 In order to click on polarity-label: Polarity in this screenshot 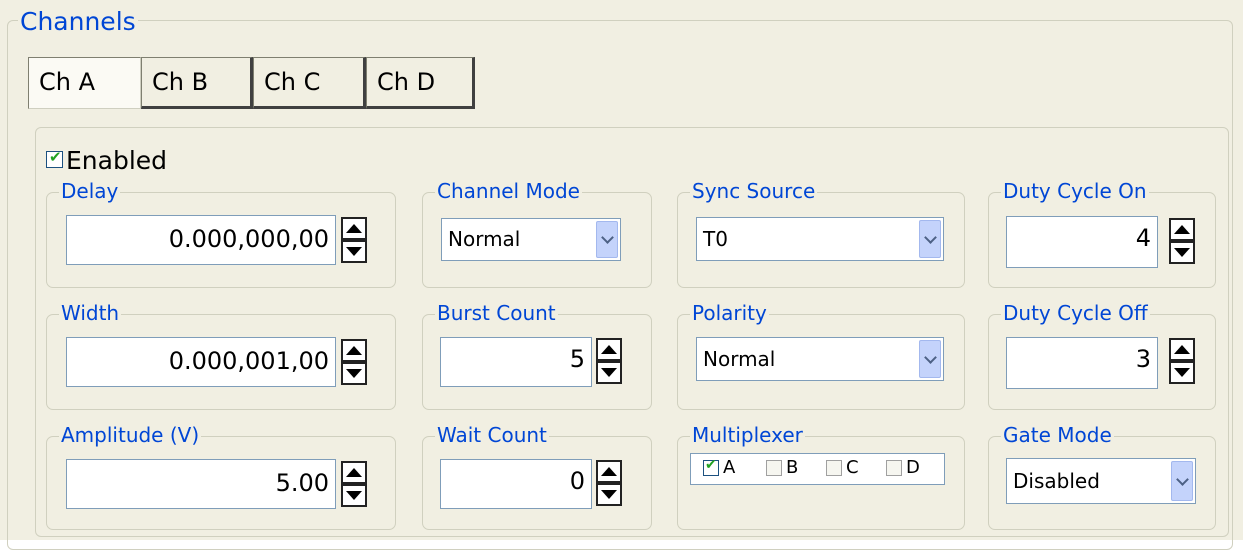, I will do `click(729, 313)`.